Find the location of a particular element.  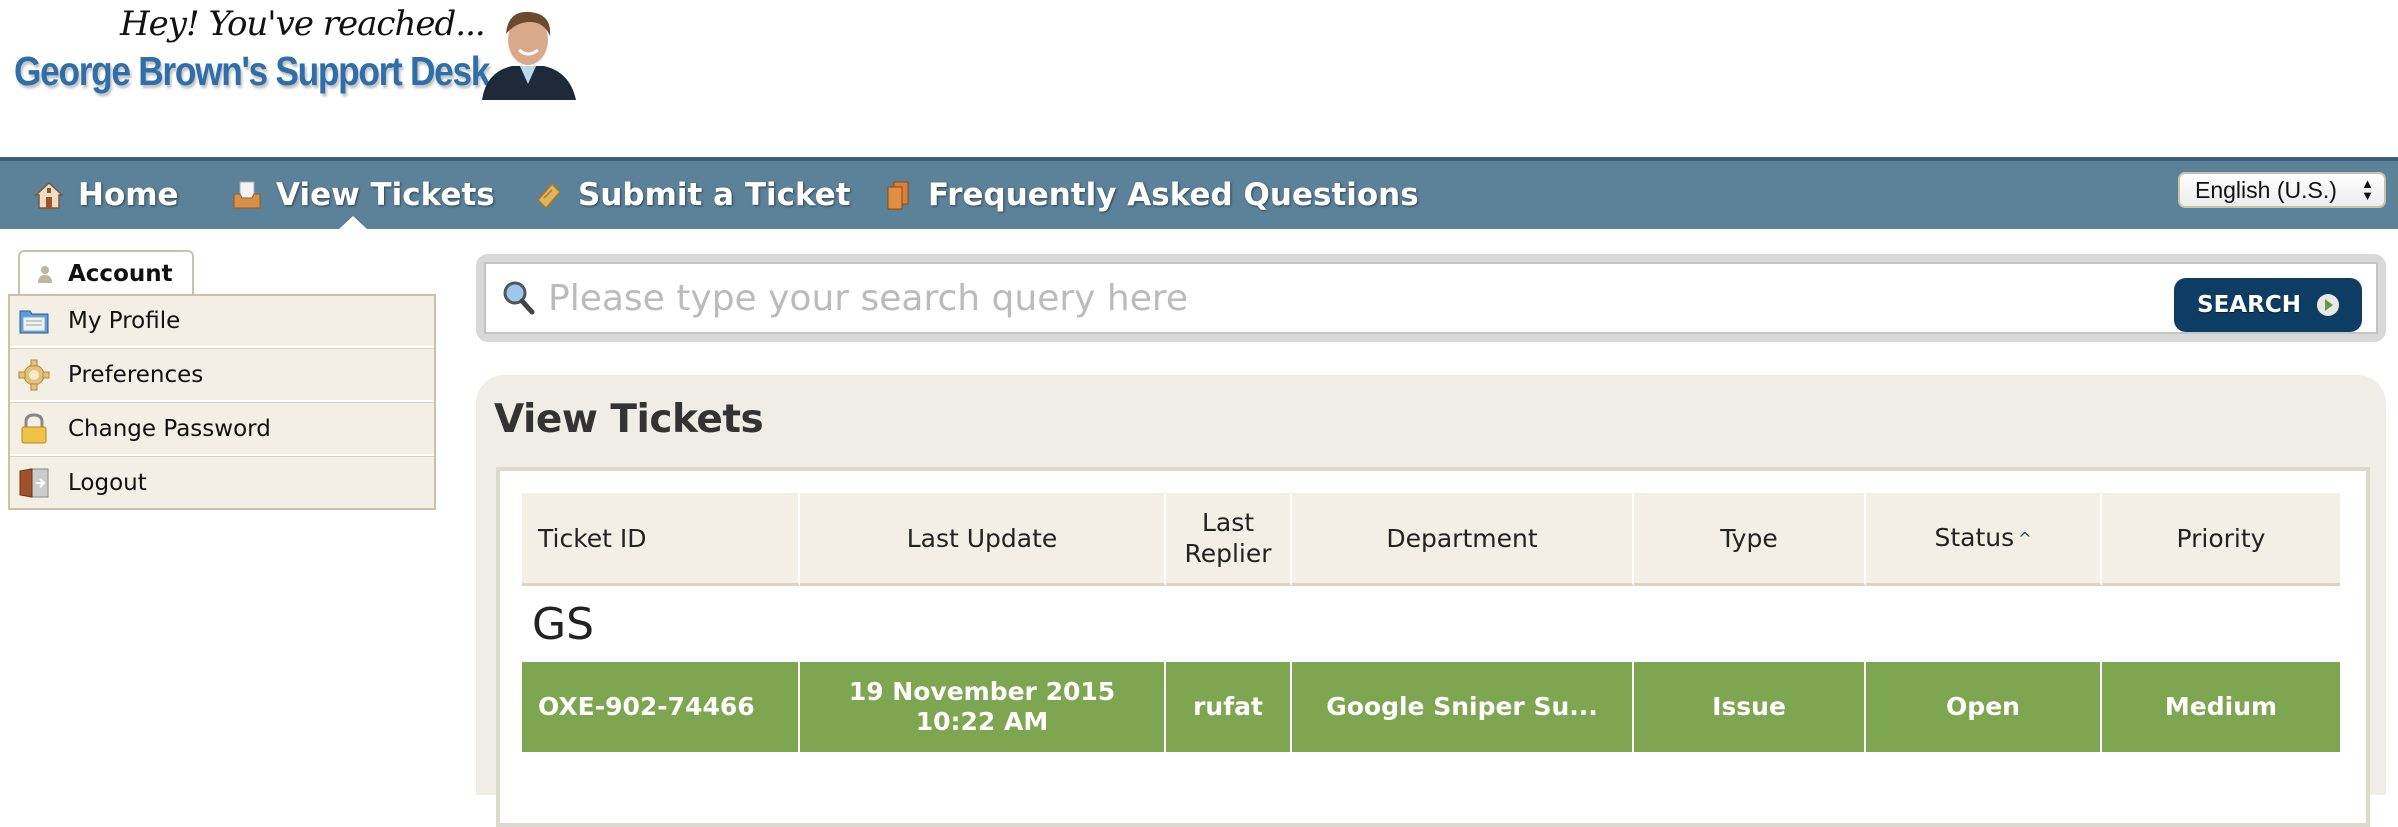

cell-status: Open is located at coordinates (1984, 707).